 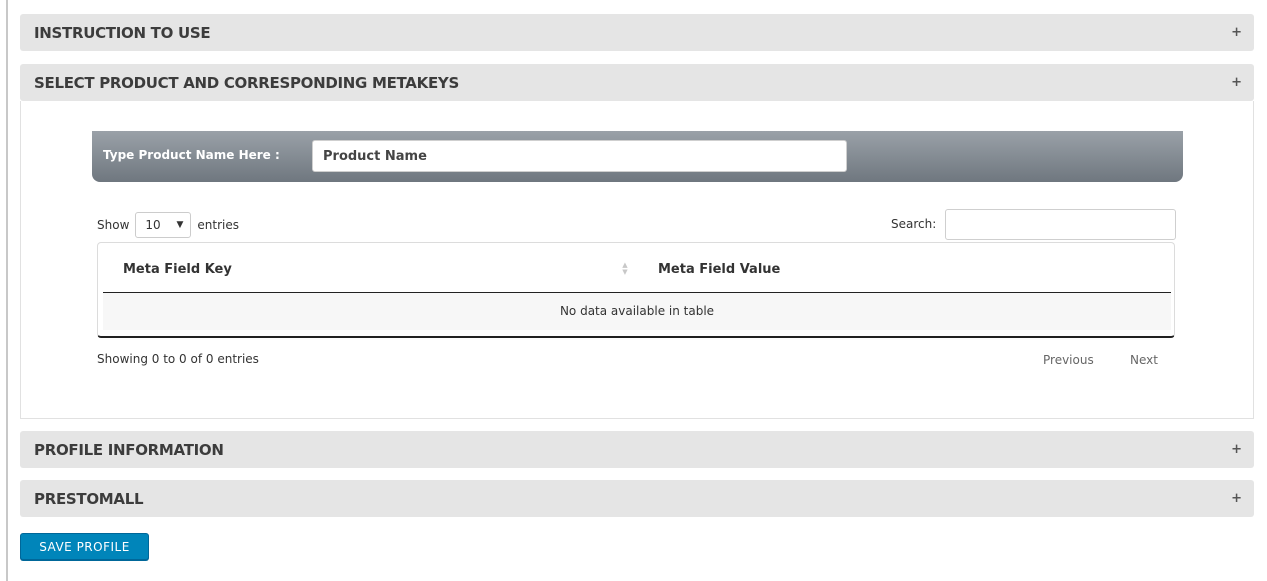 What do you see at coordinates (129, 450) in the screenshot?
I see `panel-profile-info-title: PROFILE INFORMATION` at bounding box center [129, 450].